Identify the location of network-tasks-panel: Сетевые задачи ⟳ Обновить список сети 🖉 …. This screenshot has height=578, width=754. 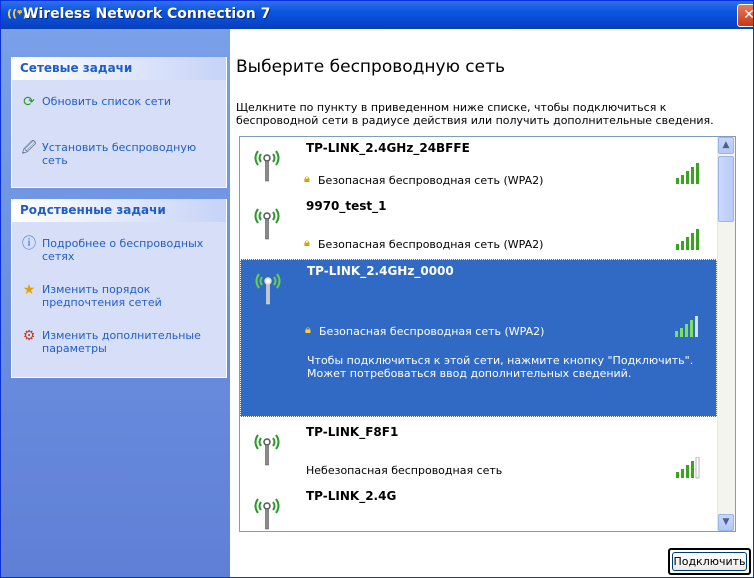
(119, 122).